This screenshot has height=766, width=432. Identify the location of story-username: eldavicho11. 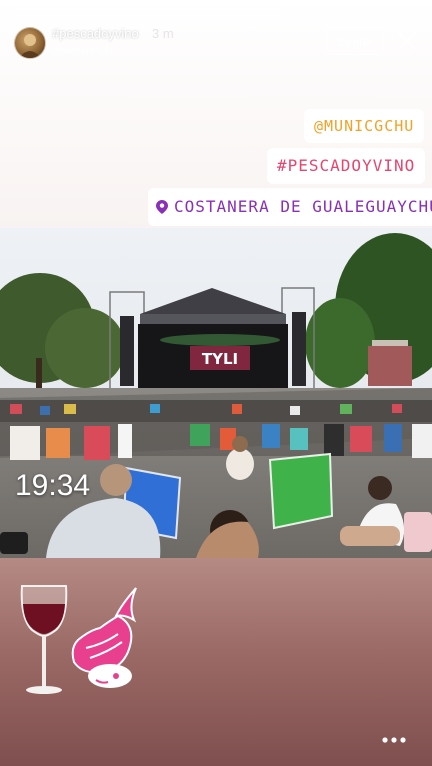
(81, 50).